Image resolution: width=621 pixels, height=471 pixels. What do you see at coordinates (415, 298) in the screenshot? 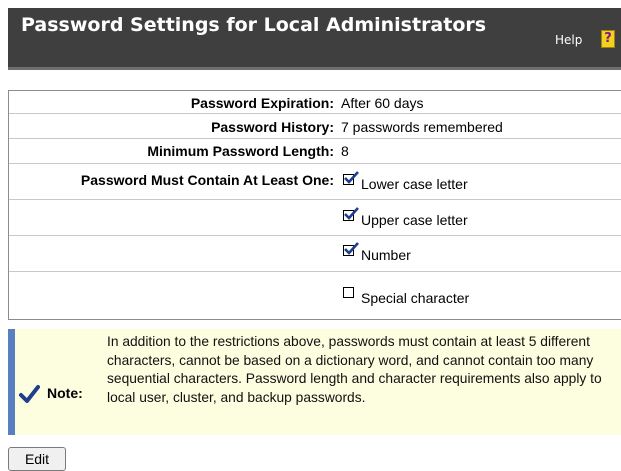
I see `special-checkbox-label: Special character` at bounding box center [415, 298].